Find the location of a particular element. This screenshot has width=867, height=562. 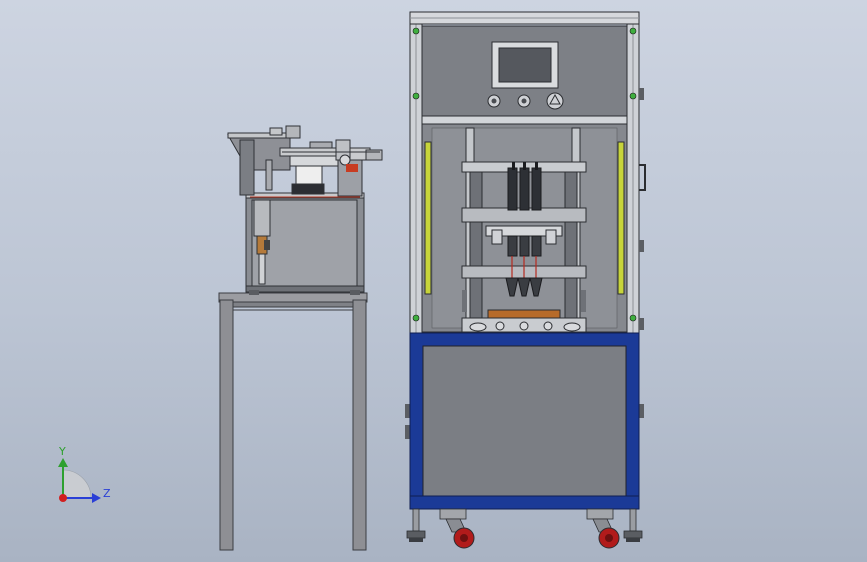

cabinet-door is located at coordinates (524, 421).